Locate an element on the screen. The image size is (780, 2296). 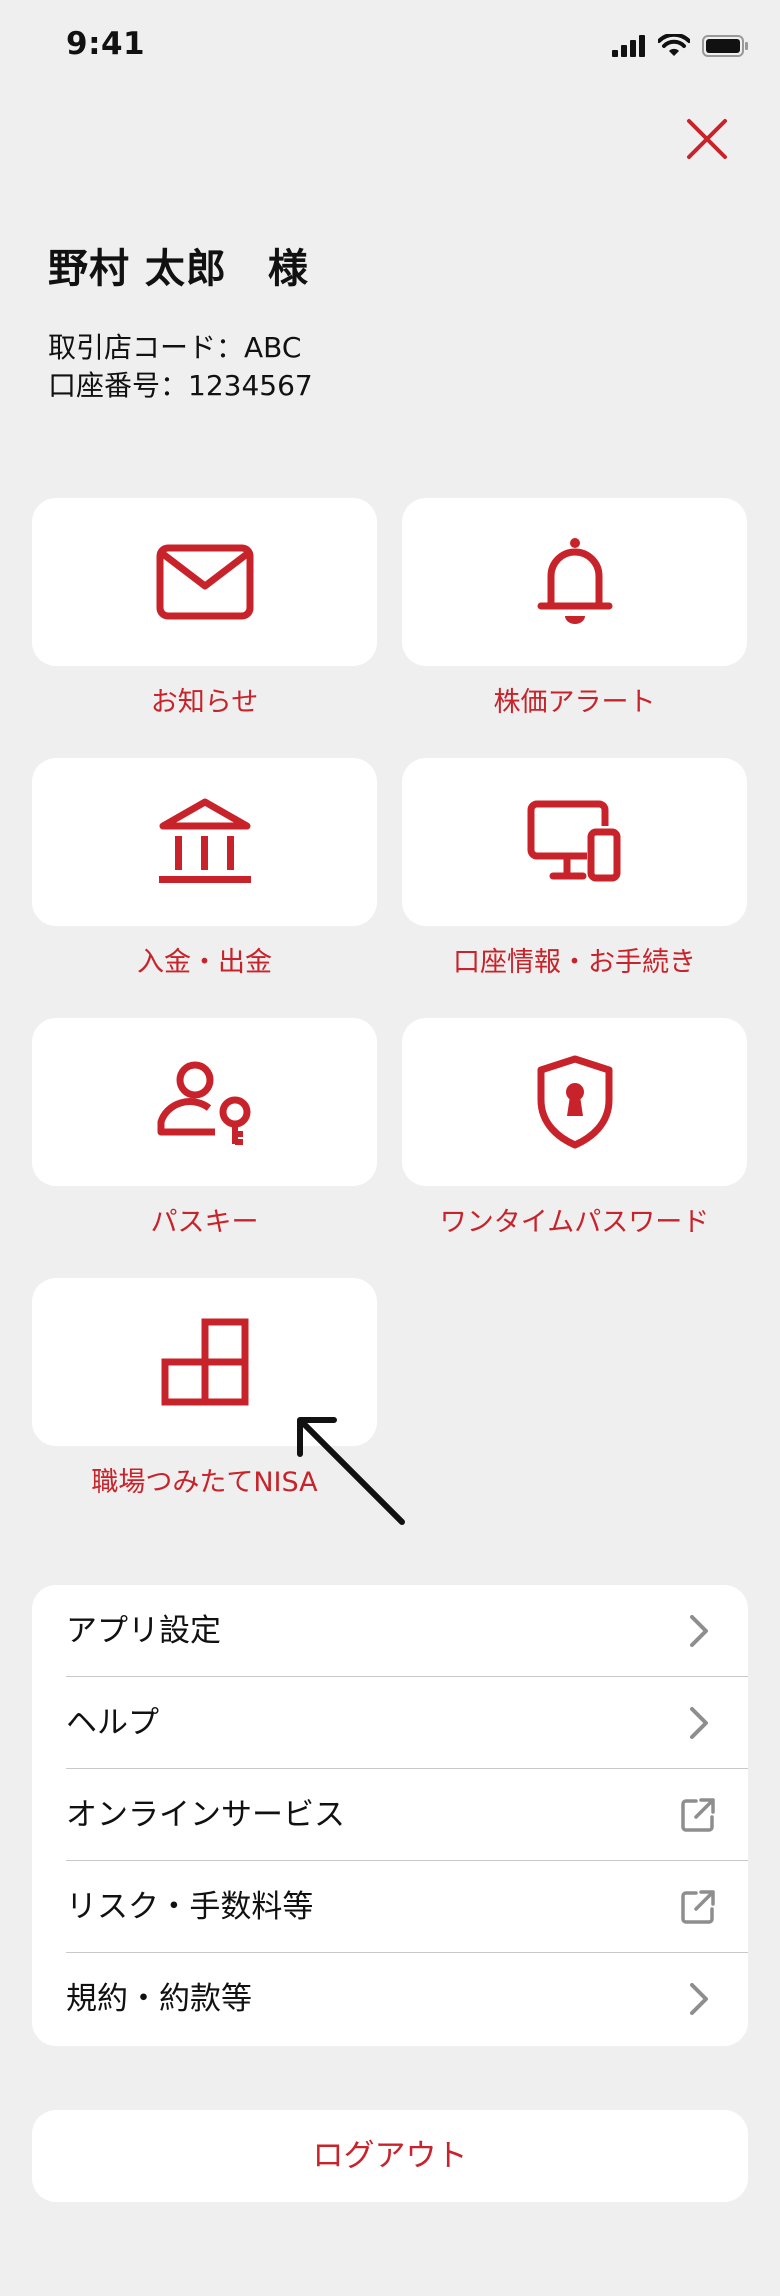
pointer-arrow-icon is located at coordinates (351, 1471).